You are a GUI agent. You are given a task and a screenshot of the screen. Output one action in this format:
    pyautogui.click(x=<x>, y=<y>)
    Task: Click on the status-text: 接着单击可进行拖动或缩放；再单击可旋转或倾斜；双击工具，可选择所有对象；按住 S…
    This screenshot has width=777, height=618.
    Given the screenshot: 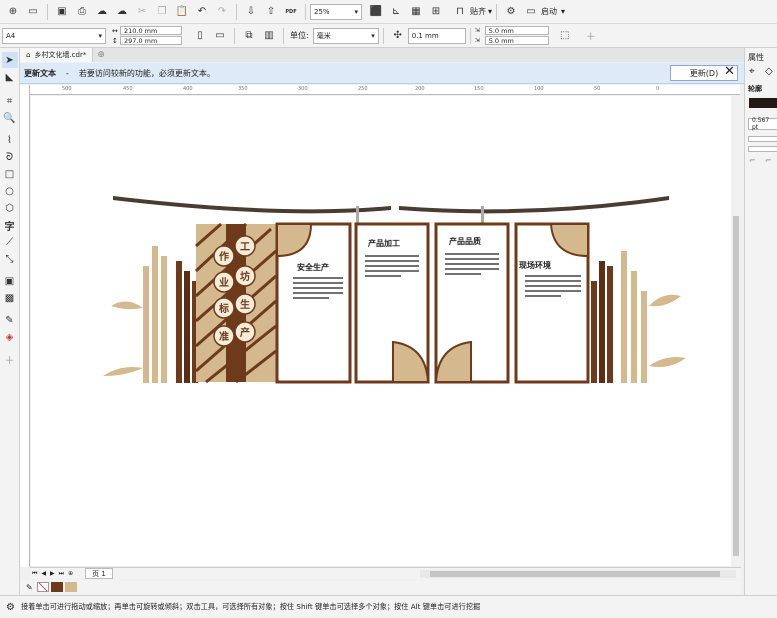 What is the action you would take?
    pyautogui.click(x=250, y=606)
    